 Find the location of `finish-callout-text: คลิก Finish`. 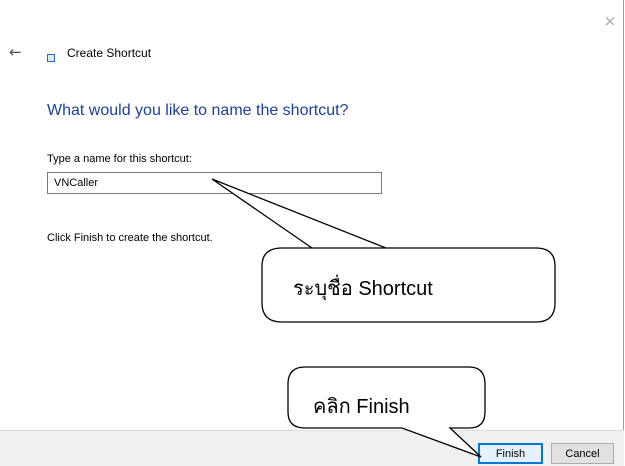

finish-callout-text: คลิก Finish is located at coordinates (361, 407).